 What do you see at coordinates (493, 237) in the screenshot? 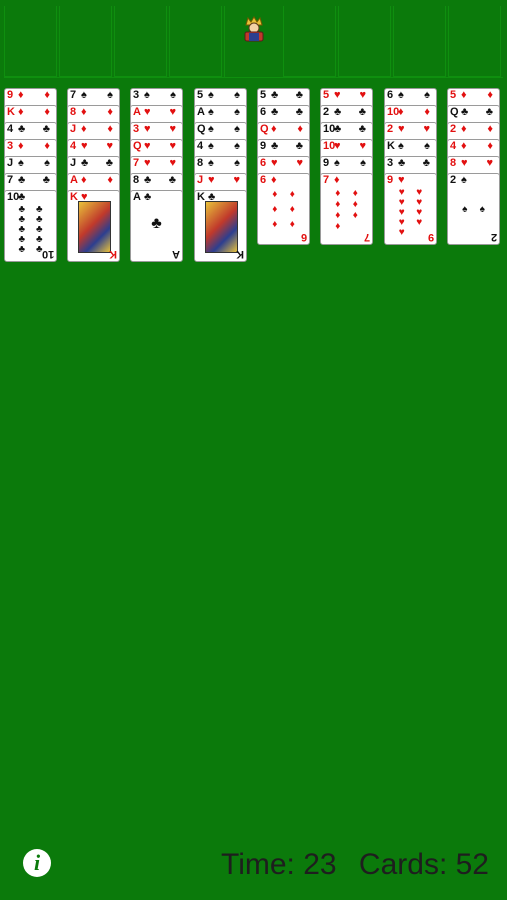
I see `card-rank-bottom: 2` at bounding box center [493, 237].